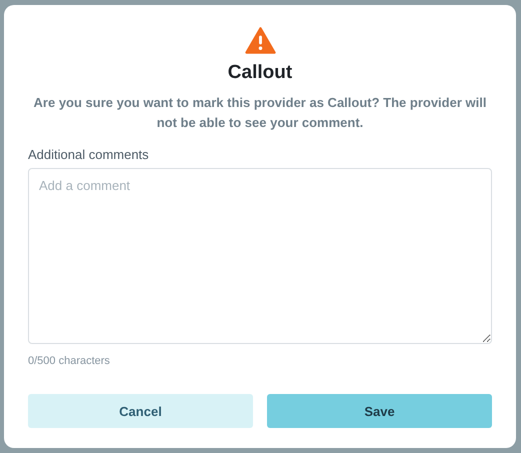 This screenshot has height=453, width=521. What do you see at coordinates (140, 411) in the screenshot?
I see `cancel-button: Cancel` at bounding box center [140, 411].